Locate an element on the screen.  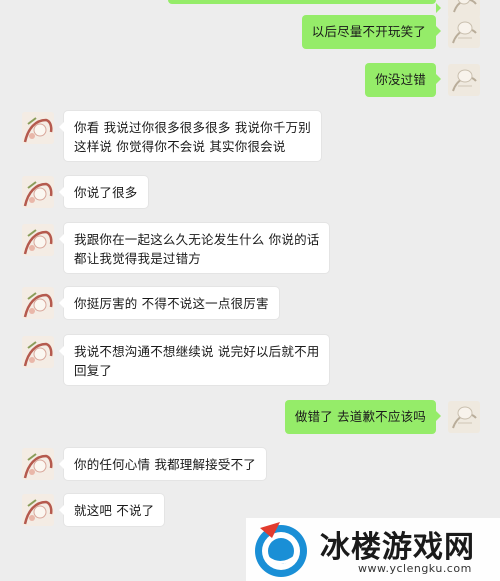
message-row: 你挺厉害的 不得不说这一点很厉害 is located at coordinates (250, 303).